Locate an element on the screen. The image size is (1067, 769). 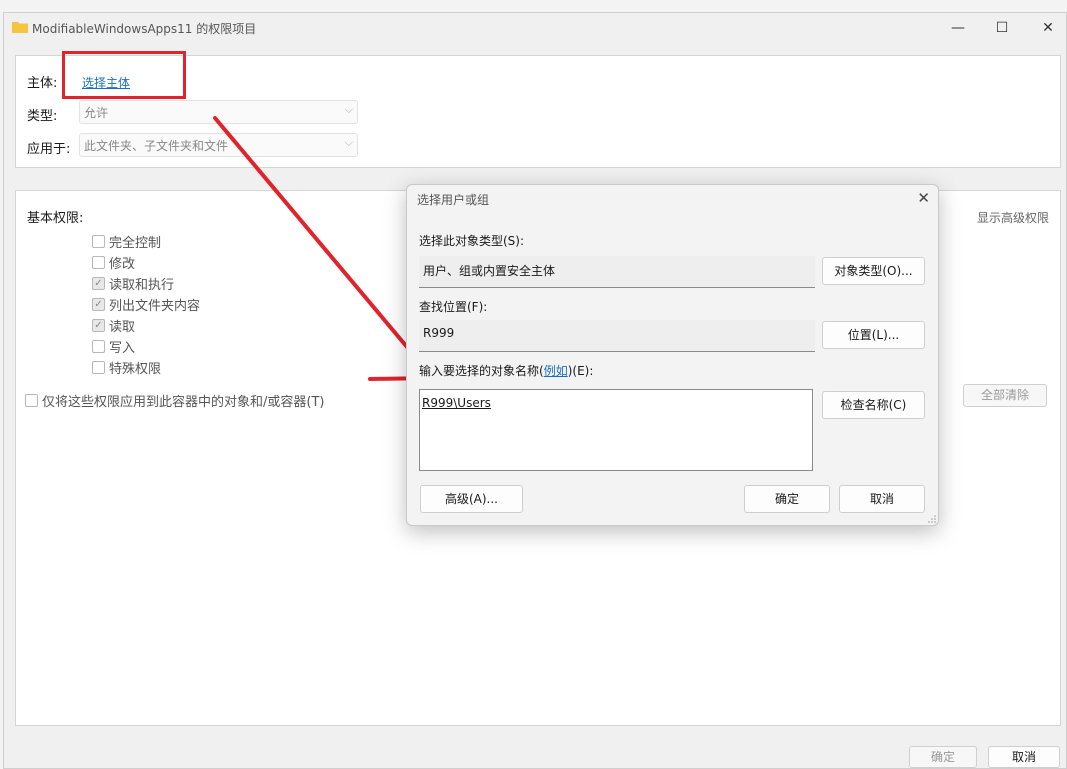
object-names-input: R999\Users is located at coordinates (616, 430).